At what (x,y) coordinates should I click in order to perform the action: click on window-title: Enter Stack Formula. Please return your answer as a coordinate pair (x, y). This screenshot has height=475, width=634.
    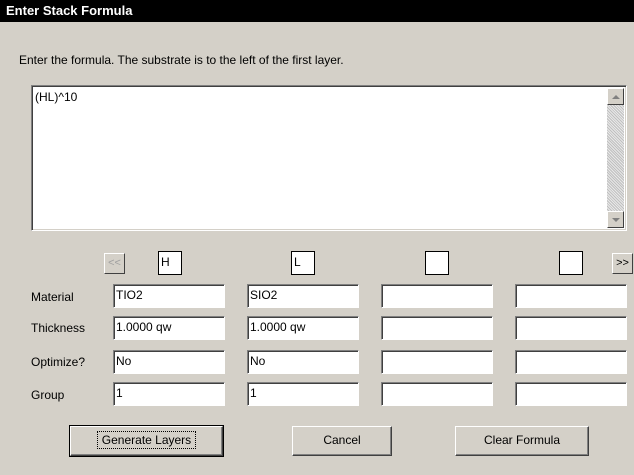
    Looking at the image, I should click on (69, 10).